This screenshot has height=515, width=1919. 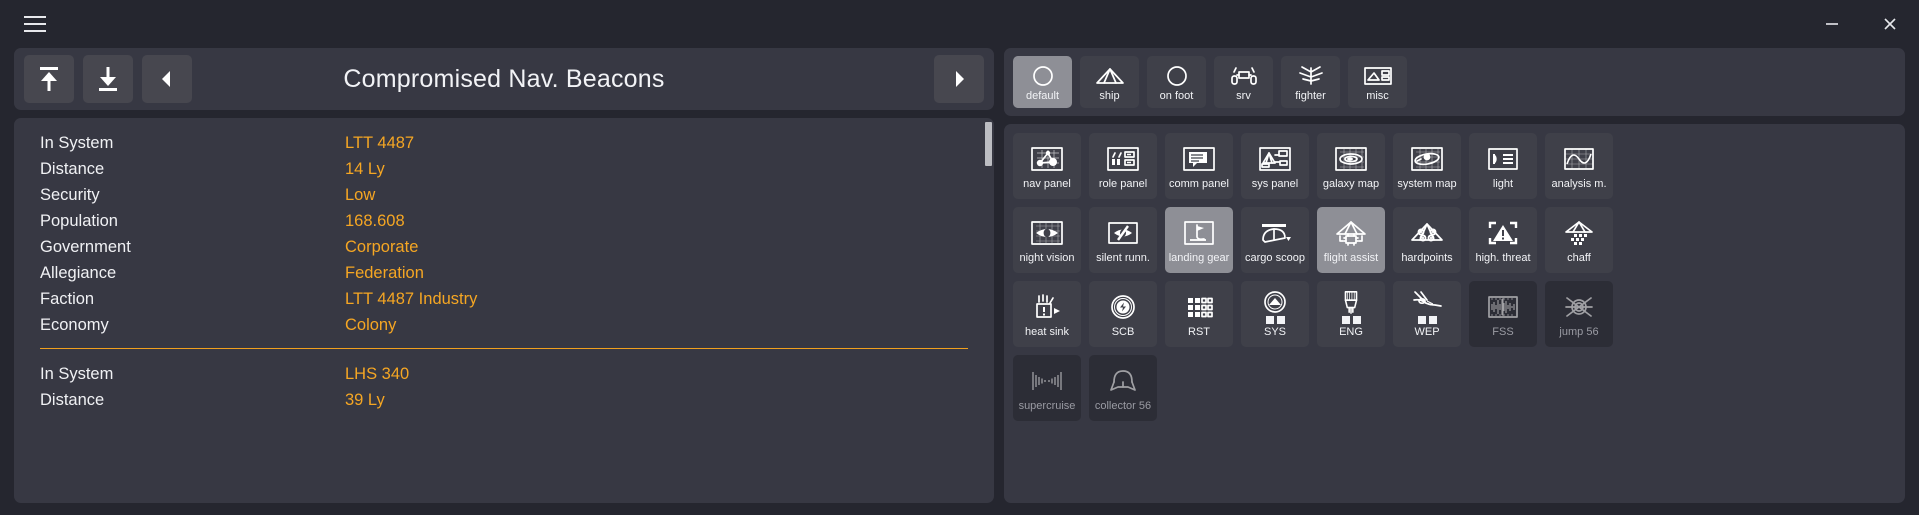 I want to click on jump-to-bottom-button, so click(x=108, y=79).